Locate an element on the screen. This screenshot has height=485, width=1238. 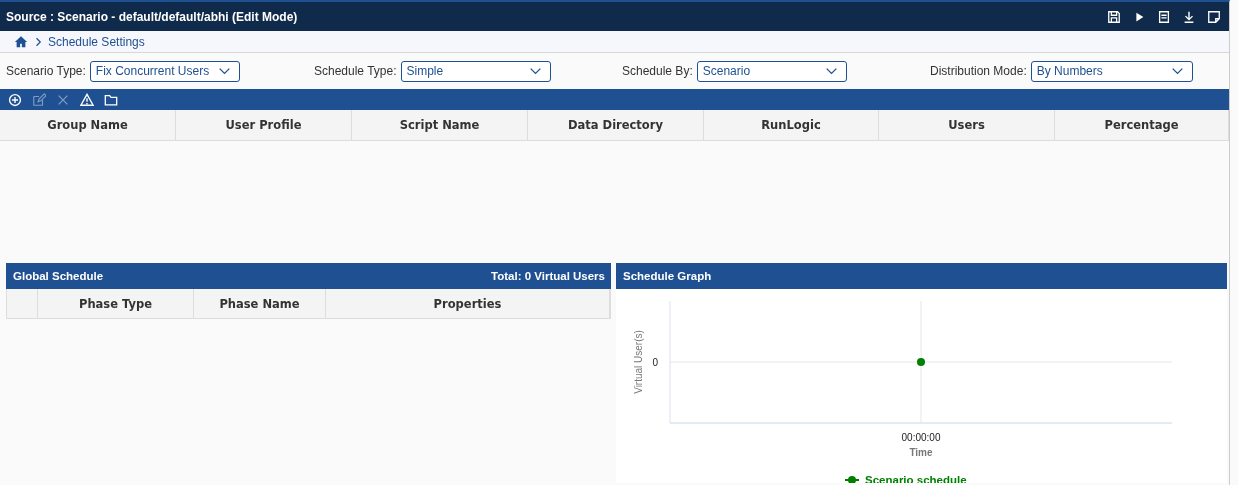
add-icon is located at coordinates (15, 99).